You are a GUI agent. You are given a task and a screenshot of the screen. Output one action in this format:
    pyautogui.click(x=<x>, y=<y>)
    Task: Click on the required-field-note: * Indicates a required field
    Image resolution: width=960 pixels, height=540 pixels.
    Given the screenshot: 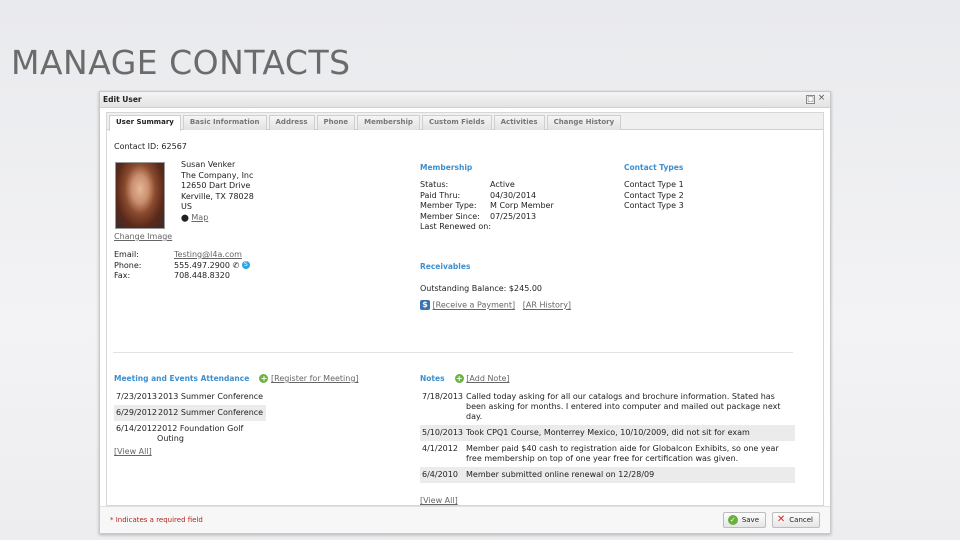 What is the action you would take?
    pyautogui.click(x=156, y=520)
    